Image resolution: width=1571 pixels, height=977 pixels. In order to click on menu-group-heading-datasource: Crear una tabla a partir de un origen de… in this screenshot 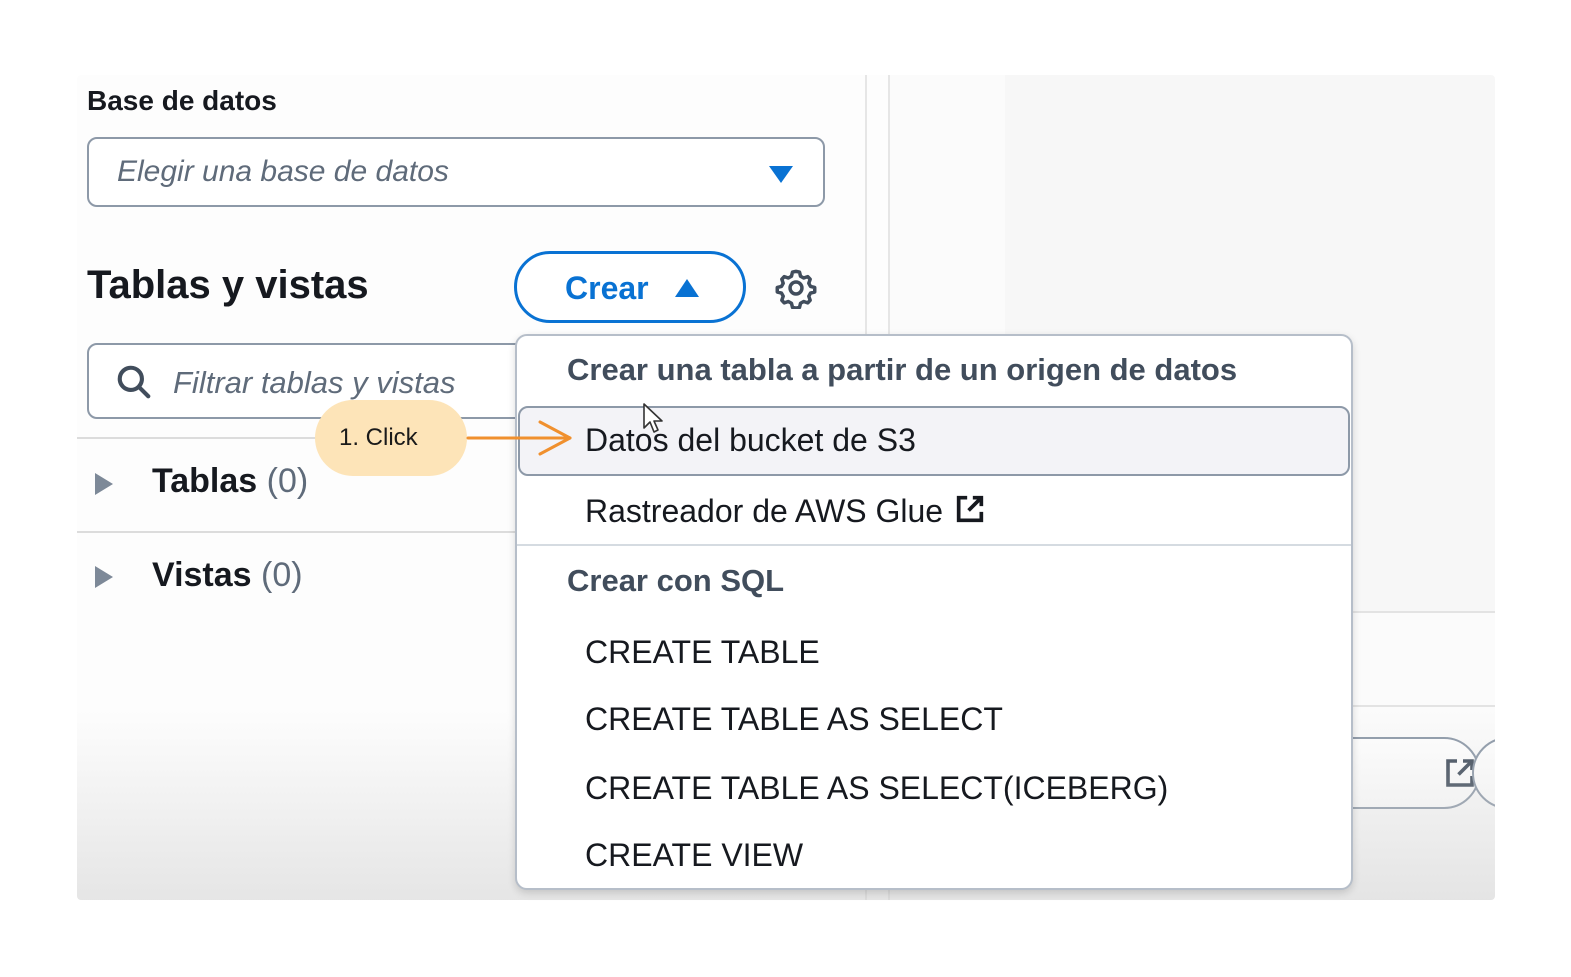, I will do `click(902, 369)`.